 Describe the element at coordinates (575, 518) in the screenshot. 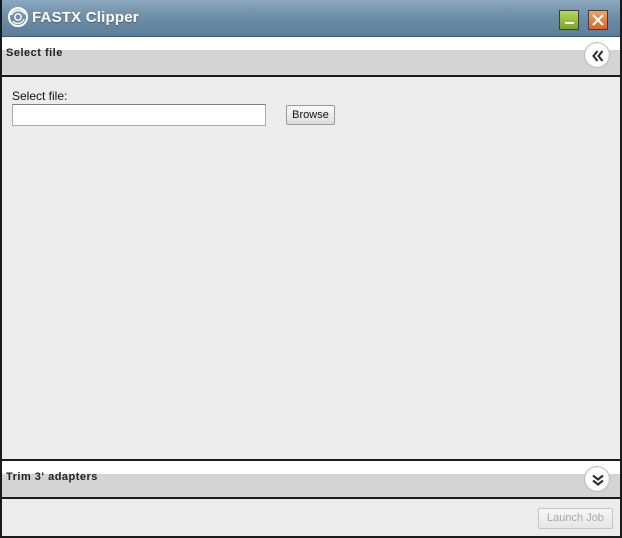

I see `launch-job-button: Launch Job` at that location.